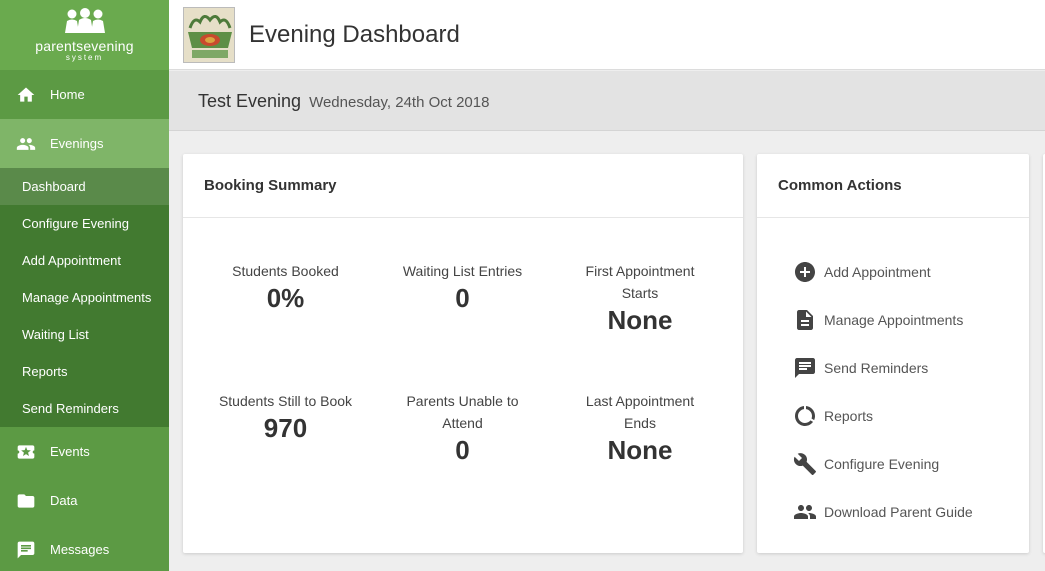 The image size is (1045, 571). What do you see at coordinates (463, 186) in the screenshot?
I see `booking-summary-title: Booking Summary` at bounding box center [463, 186].